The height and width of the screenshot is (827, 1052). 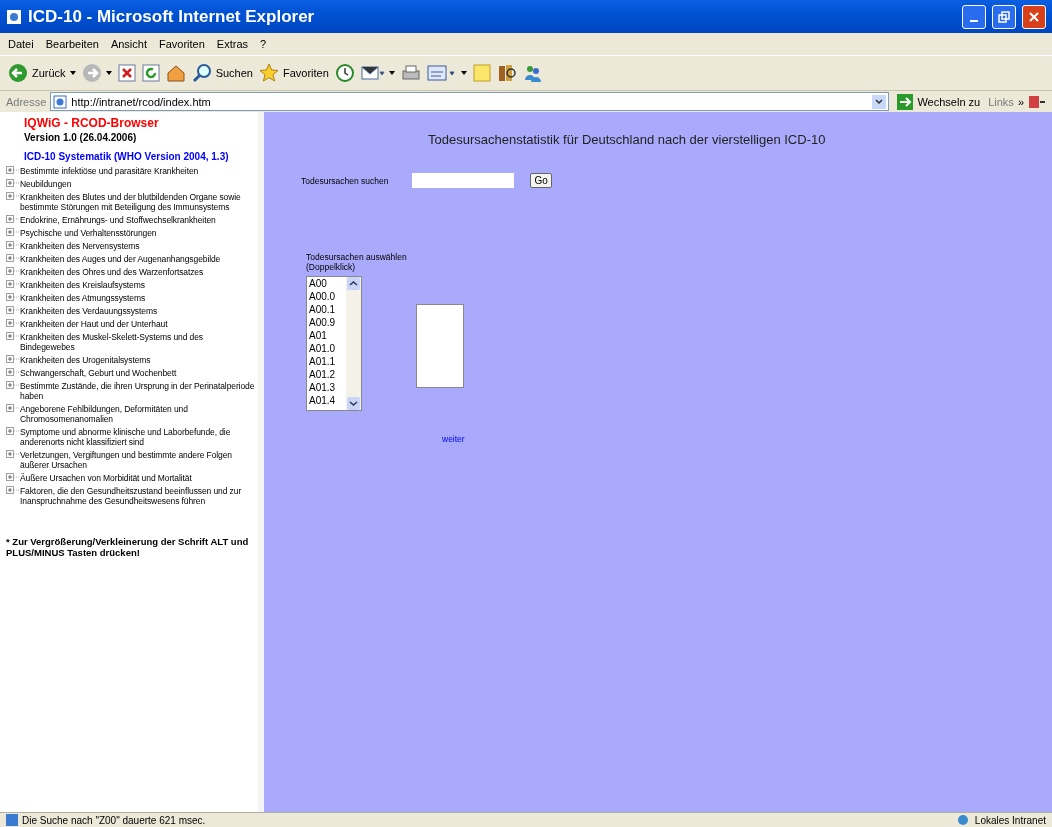 What do you see at coordinates (138, 202) in the screenshot?
I see `tree-item: Krankheiten des Blutes und der blutbildenden Organe sowie bestimmte Störungen mit Beteiligung des Immunsystems` at bounding box center [138, 202].